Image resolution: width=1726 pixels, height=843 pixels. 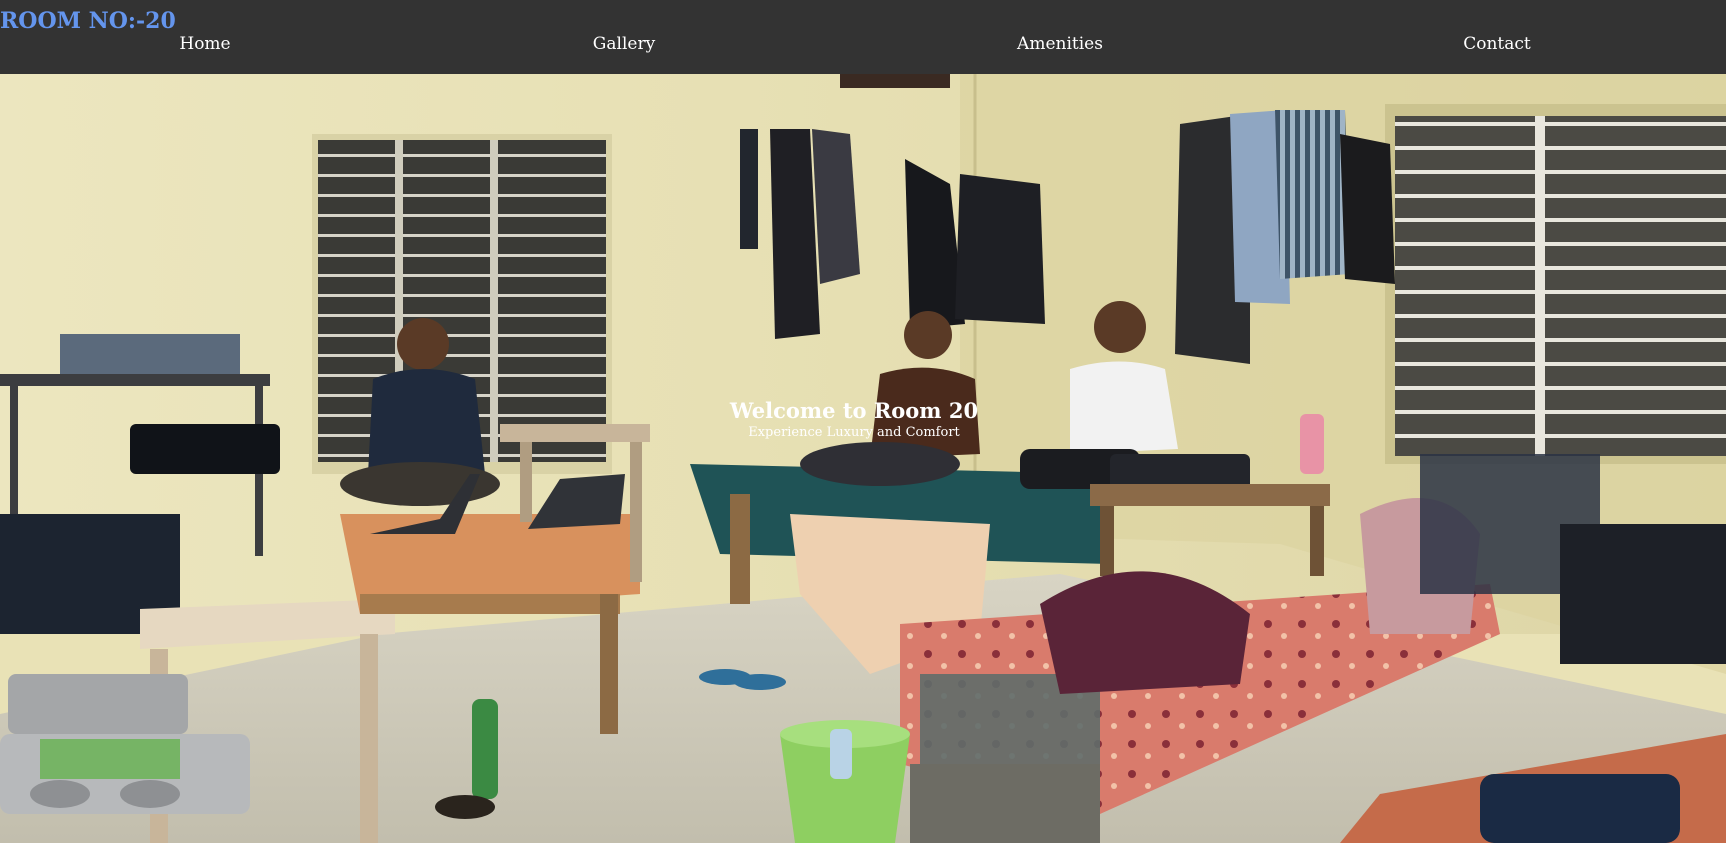 What do you see at coordinates (854, 410) in the screenshot?
I see `hero-title: Welcome to Room 20` at bounding box center [854, 410].